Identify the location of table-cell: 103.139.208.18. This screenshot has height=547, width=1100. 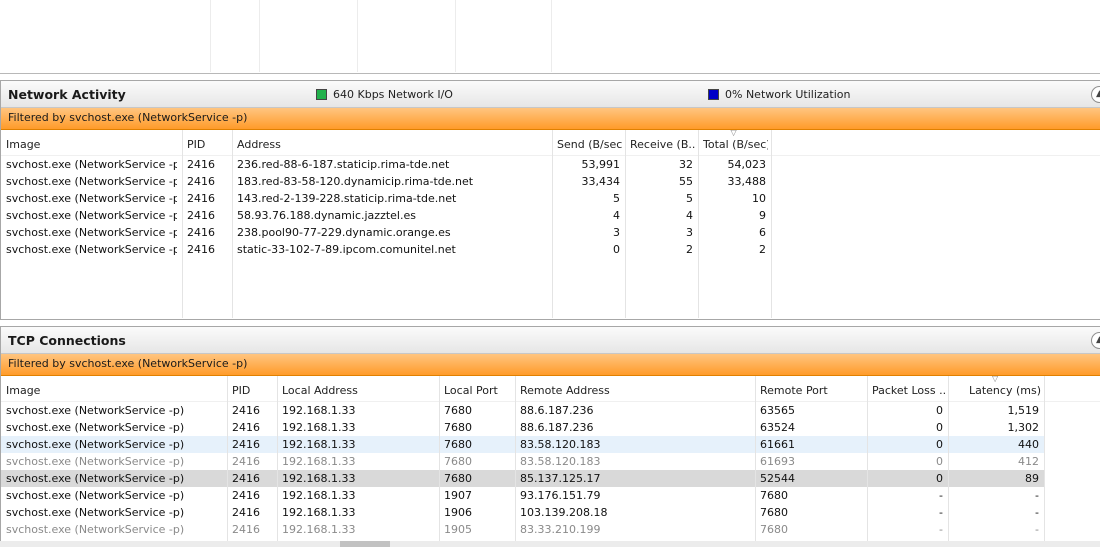
(564, 512).